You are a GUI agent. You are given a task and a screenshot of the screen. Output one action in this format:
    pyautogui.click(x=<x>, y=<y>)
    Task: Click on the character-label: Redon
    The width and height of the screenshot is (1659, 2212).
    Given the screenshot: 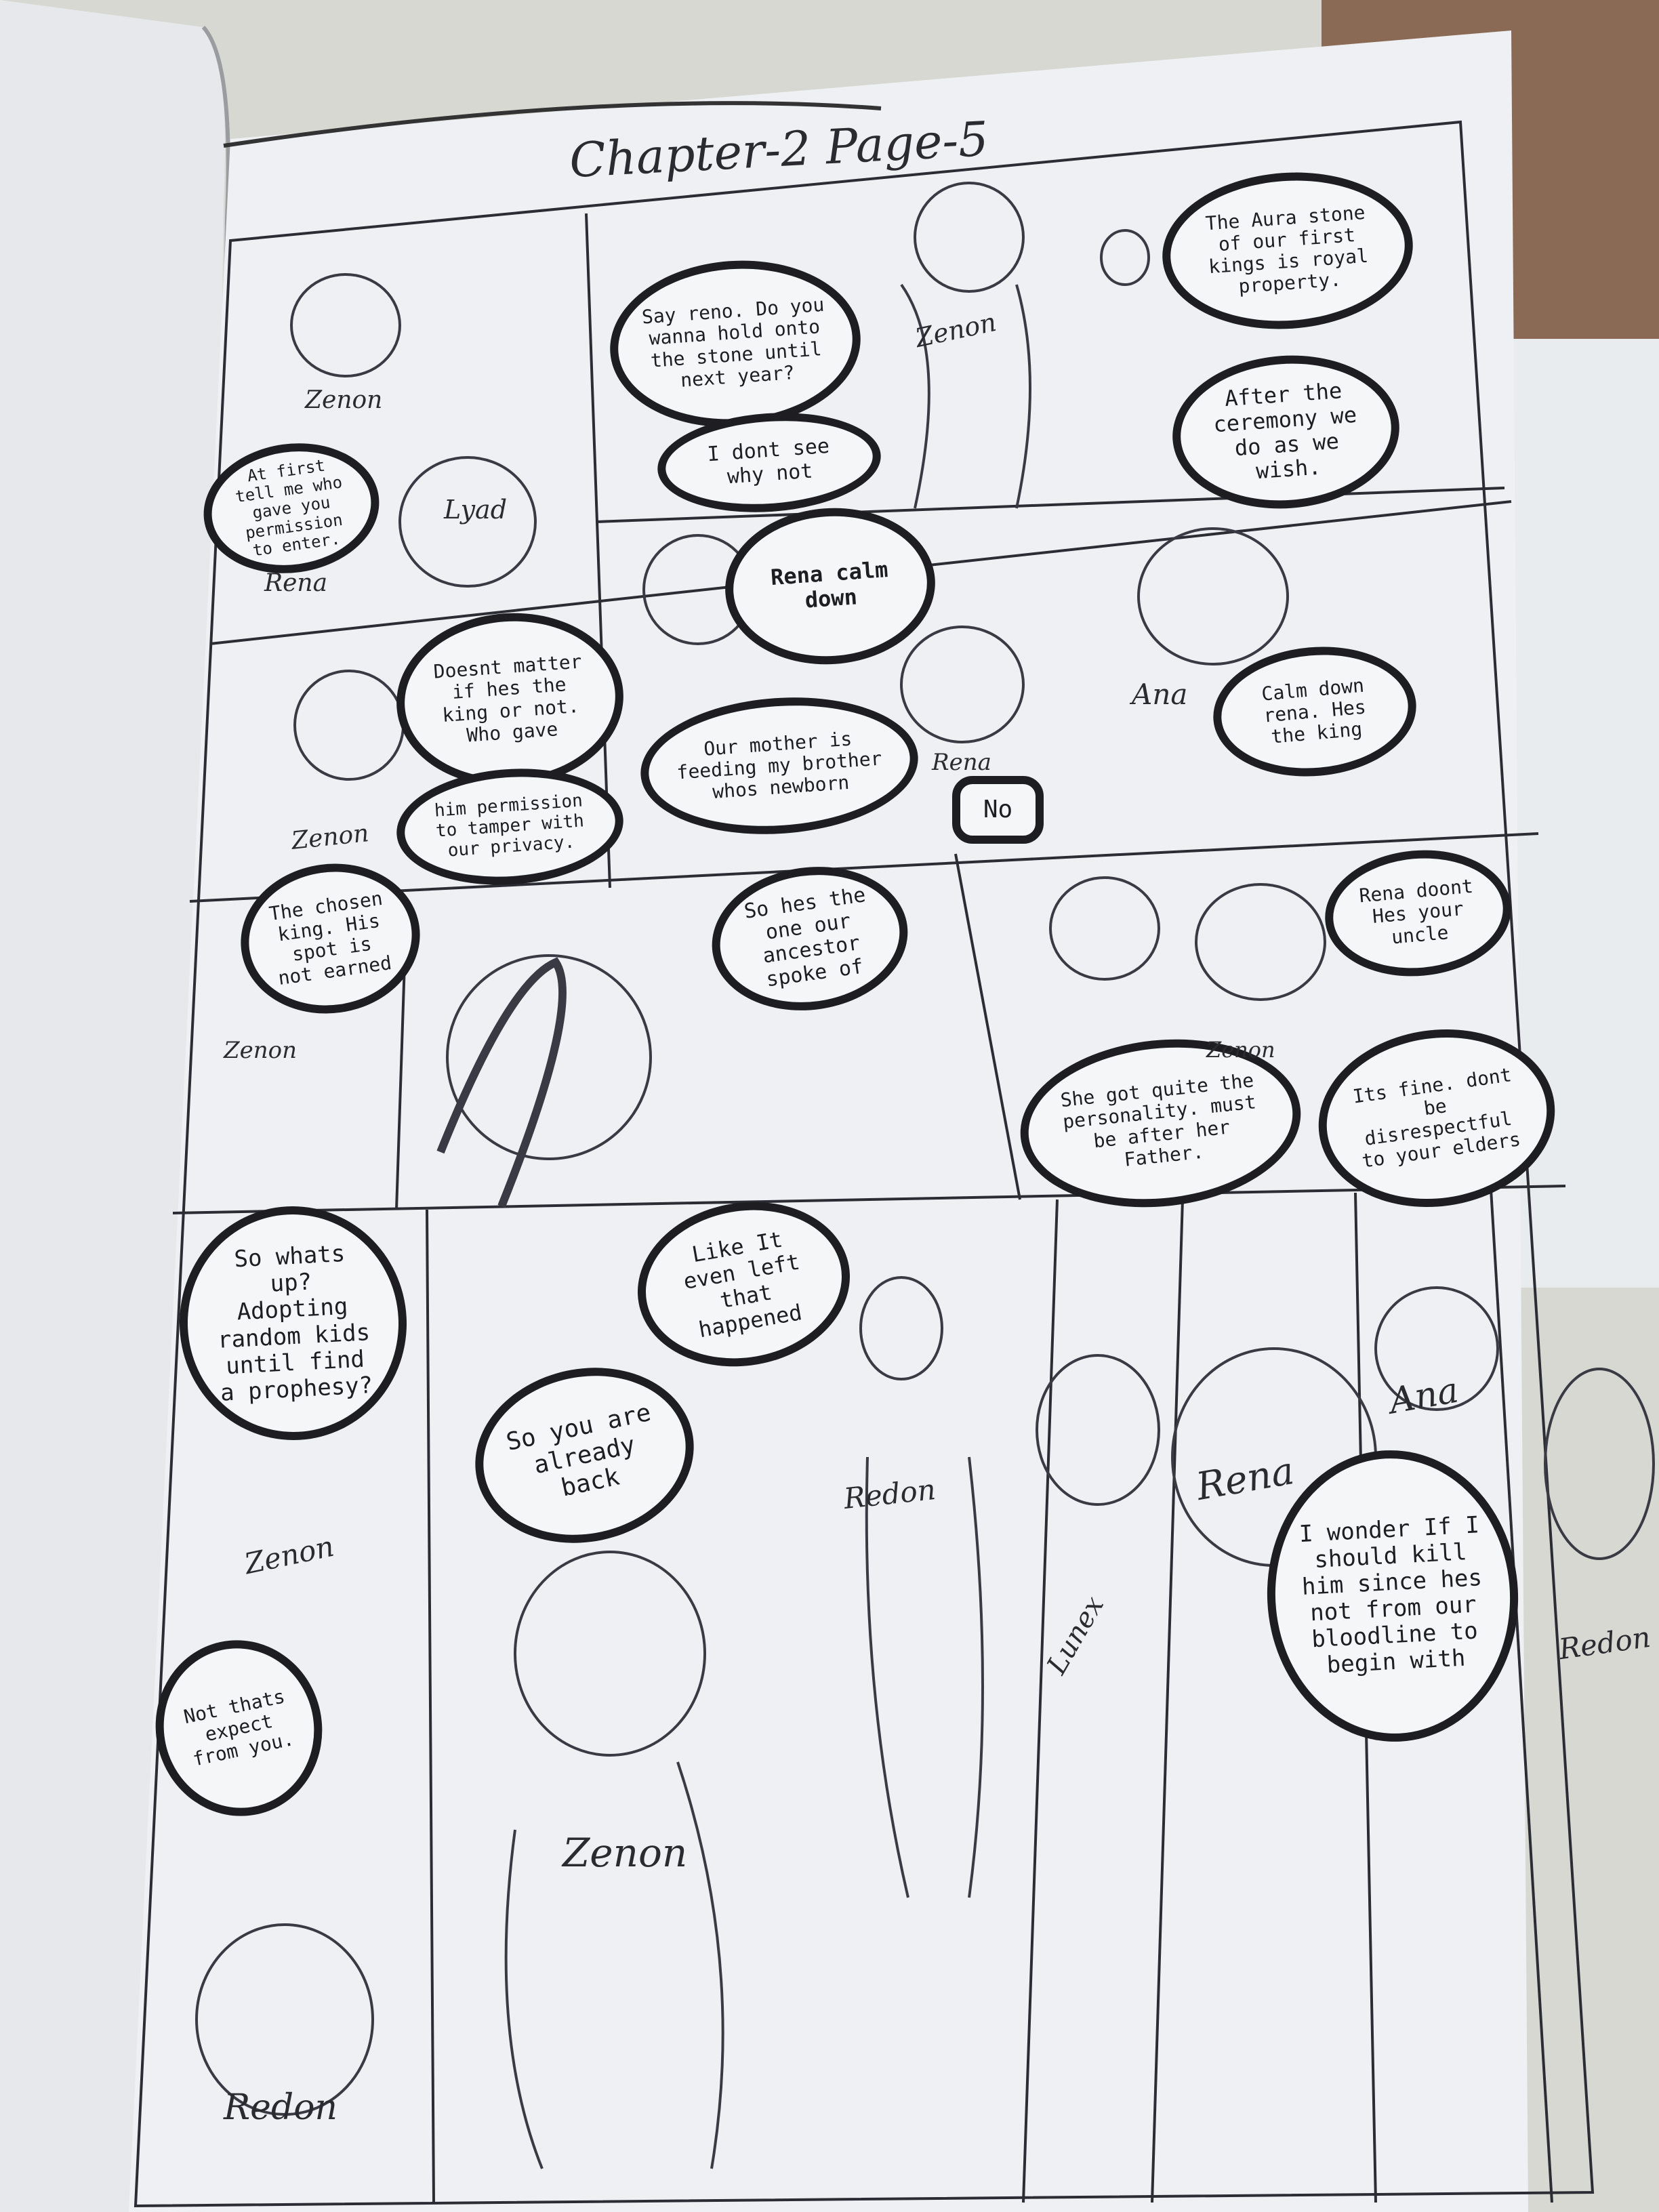 What is the action you would take?
    pyautogui.click(x=281, y=2107)
    